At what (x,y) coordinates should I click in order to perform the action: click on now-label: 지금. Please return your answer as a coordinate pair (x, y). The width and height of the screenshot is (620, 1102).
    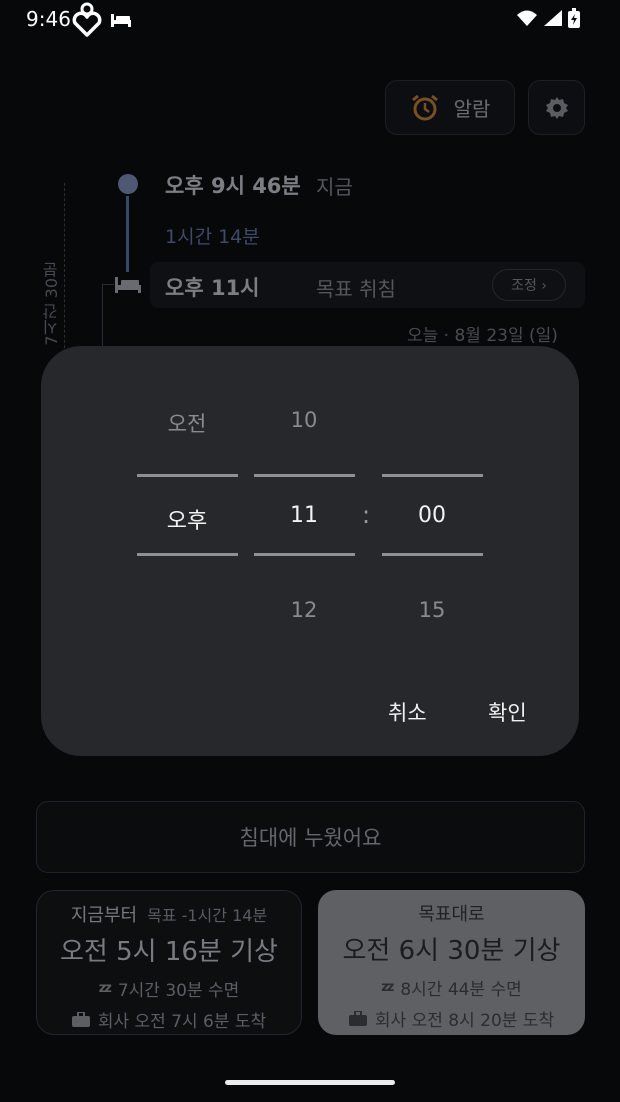
    Looking at the image, I should click on (334, 187).